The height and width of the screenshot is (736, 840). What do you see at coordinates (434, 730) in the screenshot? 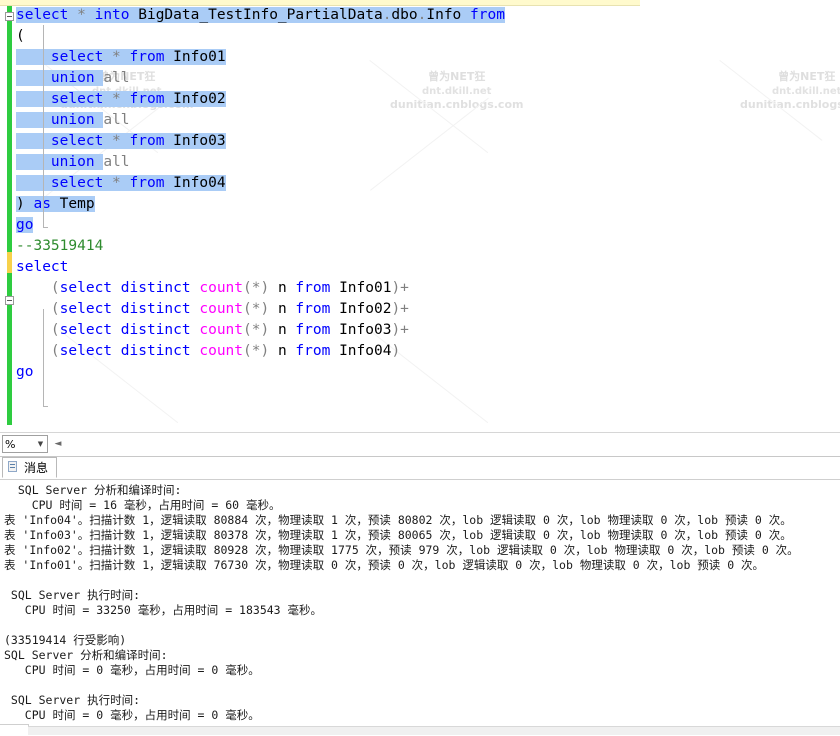
I see `bottom-scrollbar` at bounding box center [434, 730].